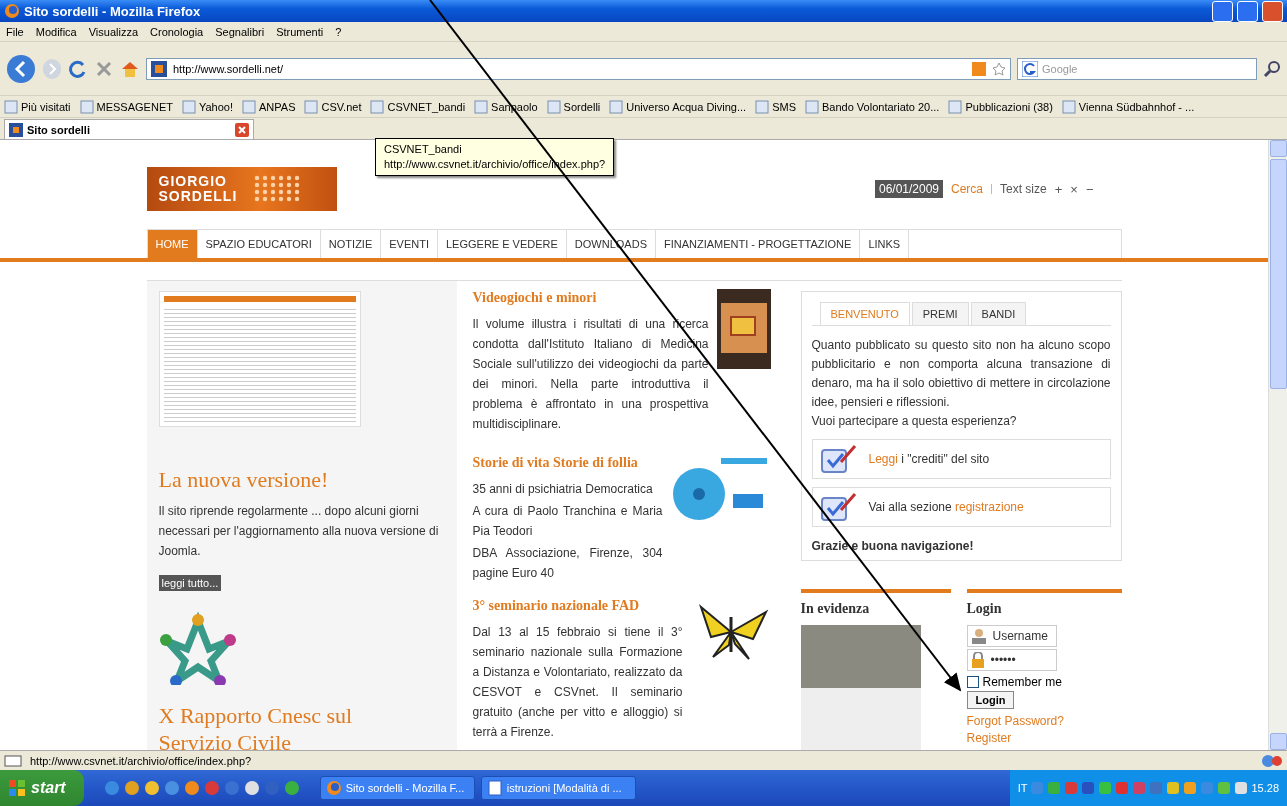  What do you see at coordinates (52, 68) in the screenshot?
I see `forward-icon` at bounding box center [52, 68].